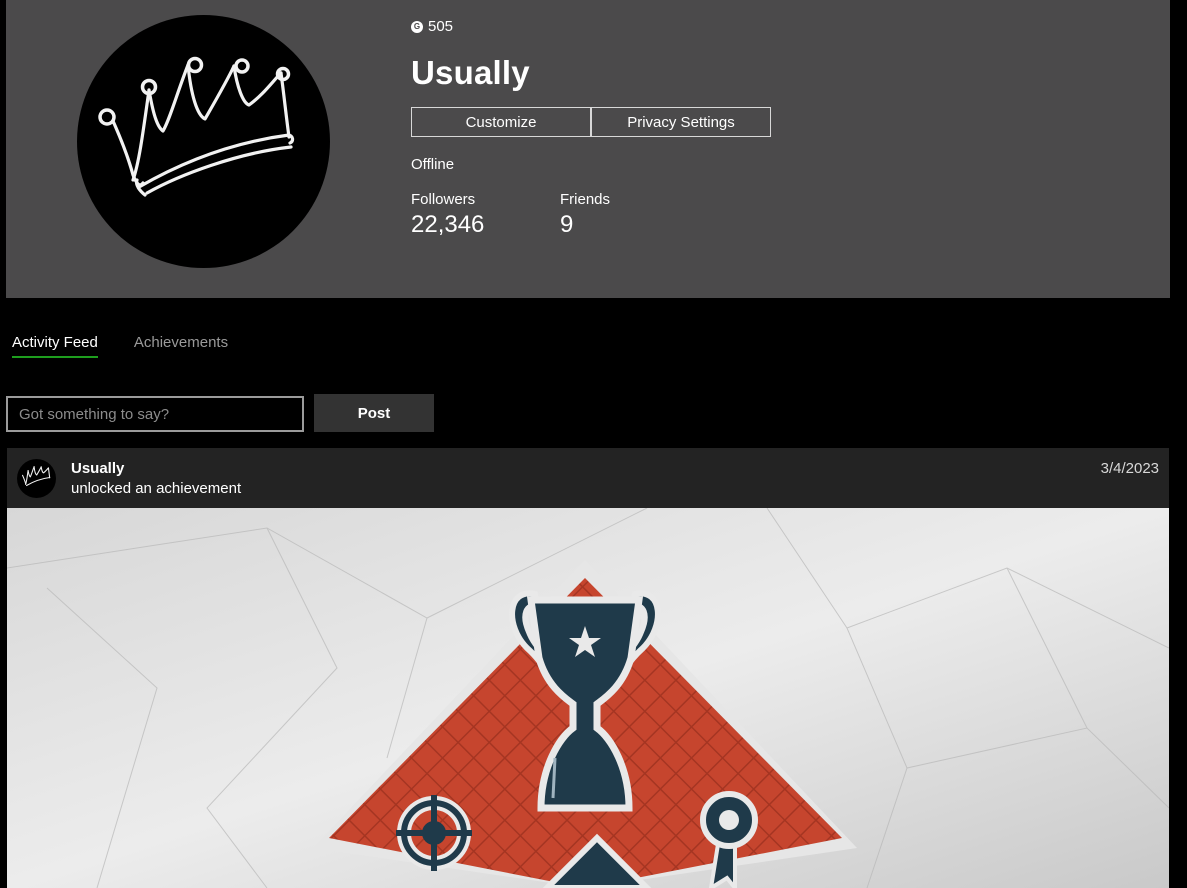 The height and width of the screenshot is (888, 1187). I want to click on followers-count: 22,346, so click(447, 225).